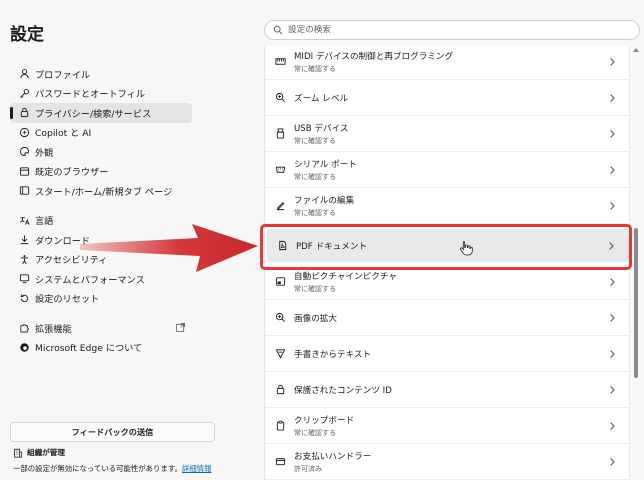 This screenshot has width=644, height=480. I want to click on row-serial-port: シリアル ポート 常に確認する, so click(448, 170).